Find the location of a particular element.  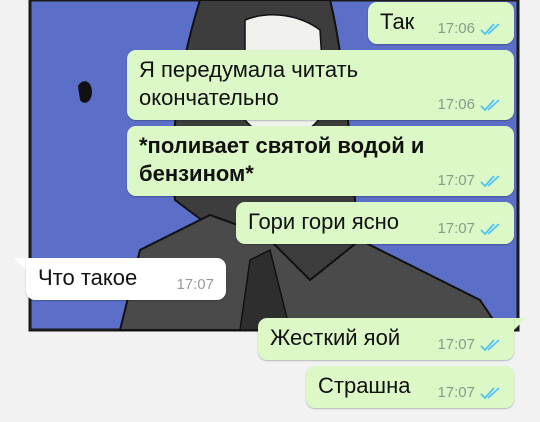

bubble-tail-outgoing is located at coordinates (519, 325).